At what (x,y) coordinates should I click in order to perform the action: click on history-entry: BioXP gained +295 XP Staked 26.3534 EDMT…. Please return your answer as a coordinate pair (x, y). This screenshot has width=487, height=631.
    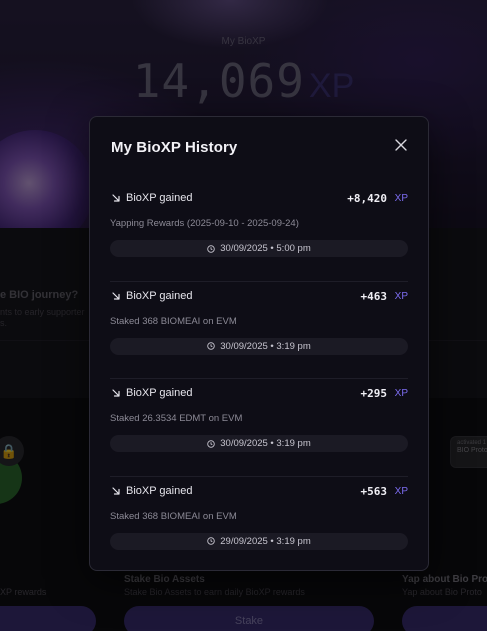
    Looking at the image, I should click on (259, 428).